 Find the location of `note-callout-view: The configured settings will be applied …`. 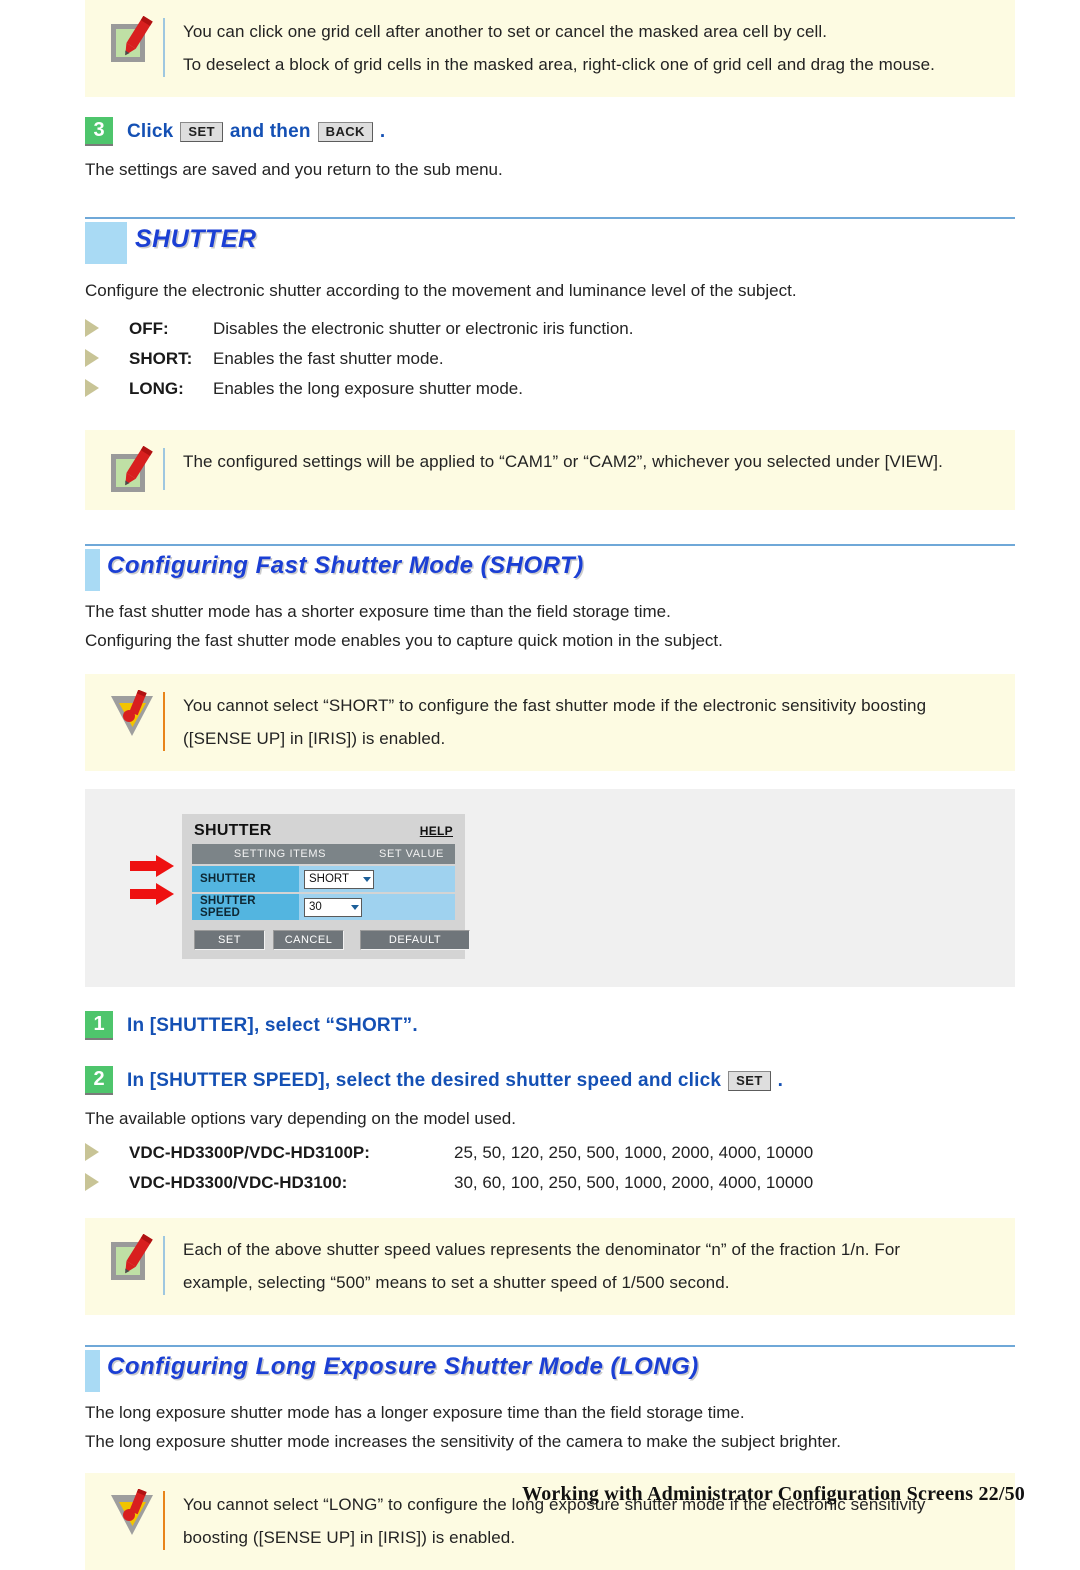

note-callout-view: The configured settings will be applied … is located at coordinates (550, 470).